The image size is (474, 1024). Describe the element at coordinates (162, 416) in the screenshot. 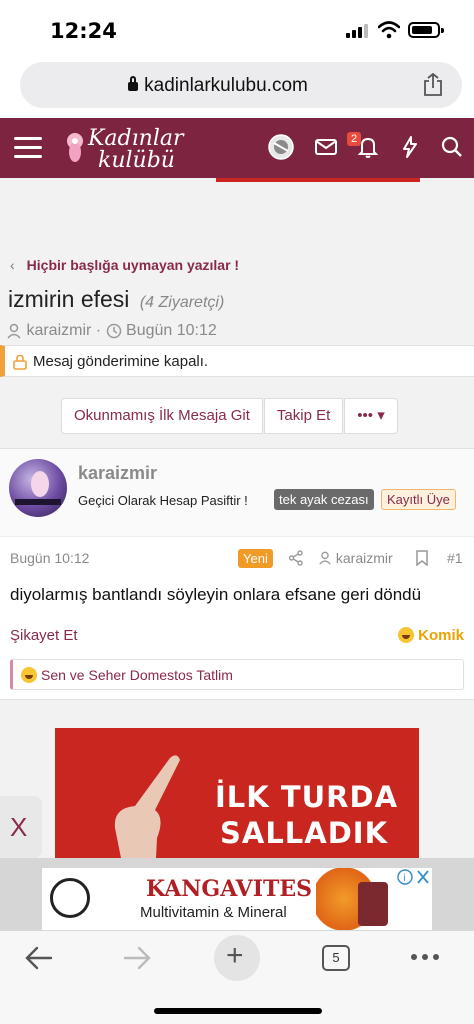

I see `first-unread-button: Okunmamış İlk Mesaja Git` at that location.